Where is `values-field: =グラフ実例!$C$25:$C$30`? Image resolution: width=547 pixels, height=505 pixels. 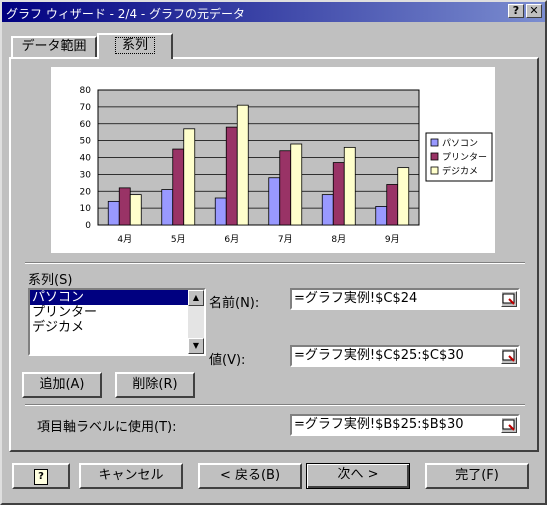 values-field: =グラフ実例!$C$25:$C$30 is located at coordinates (405, 356).